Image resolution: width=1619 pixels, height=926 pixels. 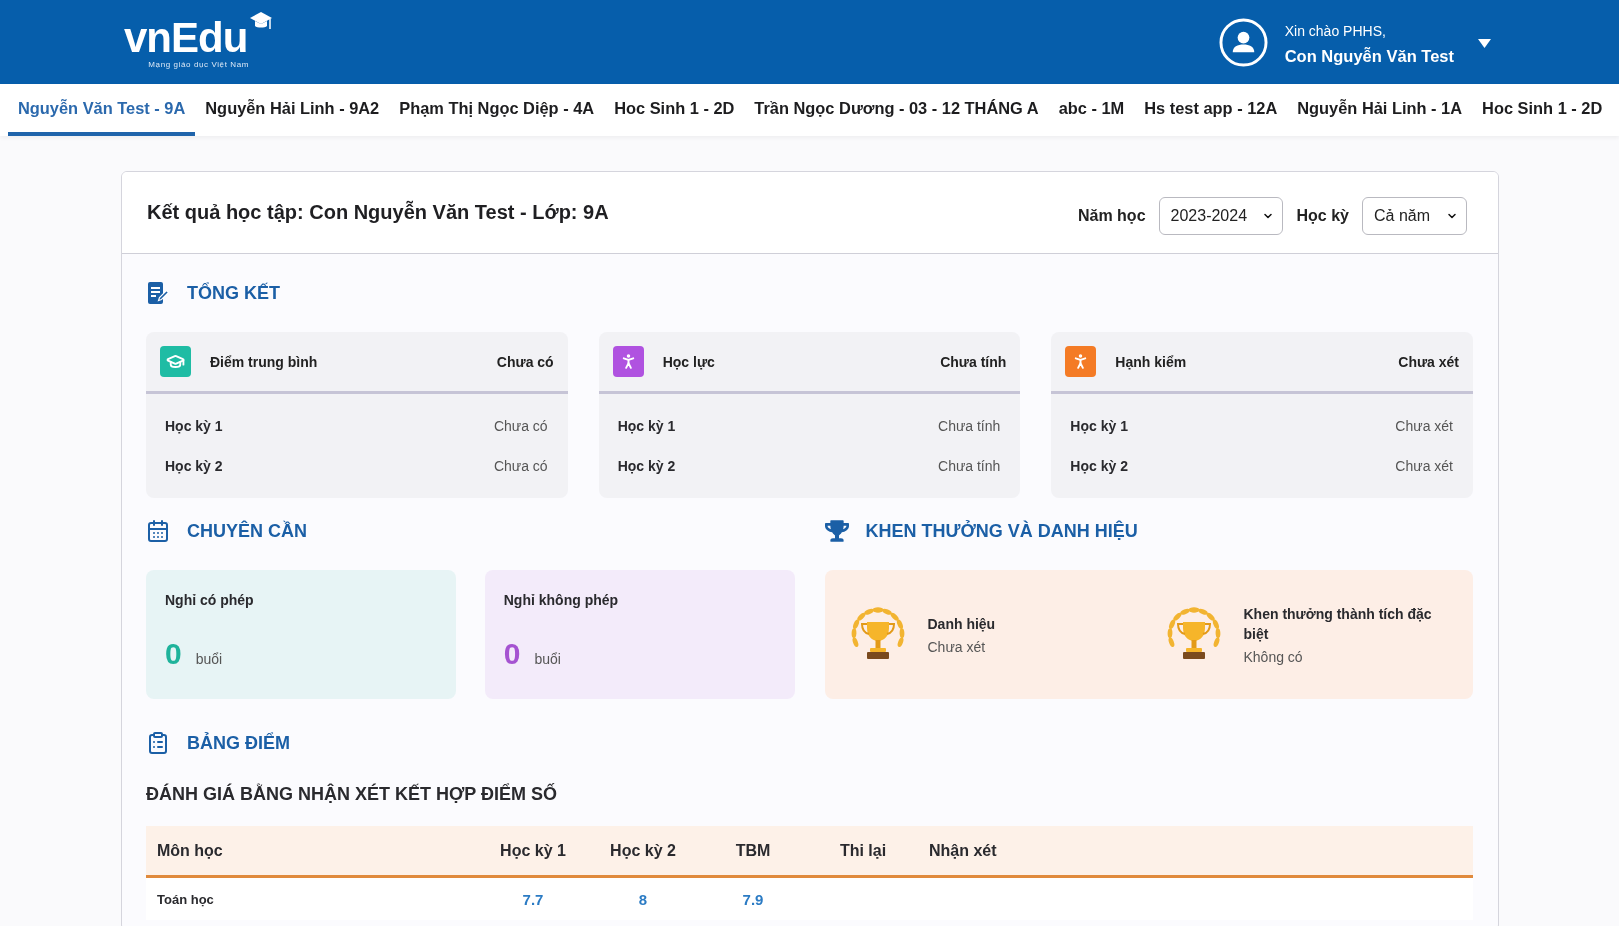 What do you see at coordinates (1380, 110) in the screenshot?
I see `student-tab: Nguyễn Hải Linh - 1A` at bounding box center [1380, 110].